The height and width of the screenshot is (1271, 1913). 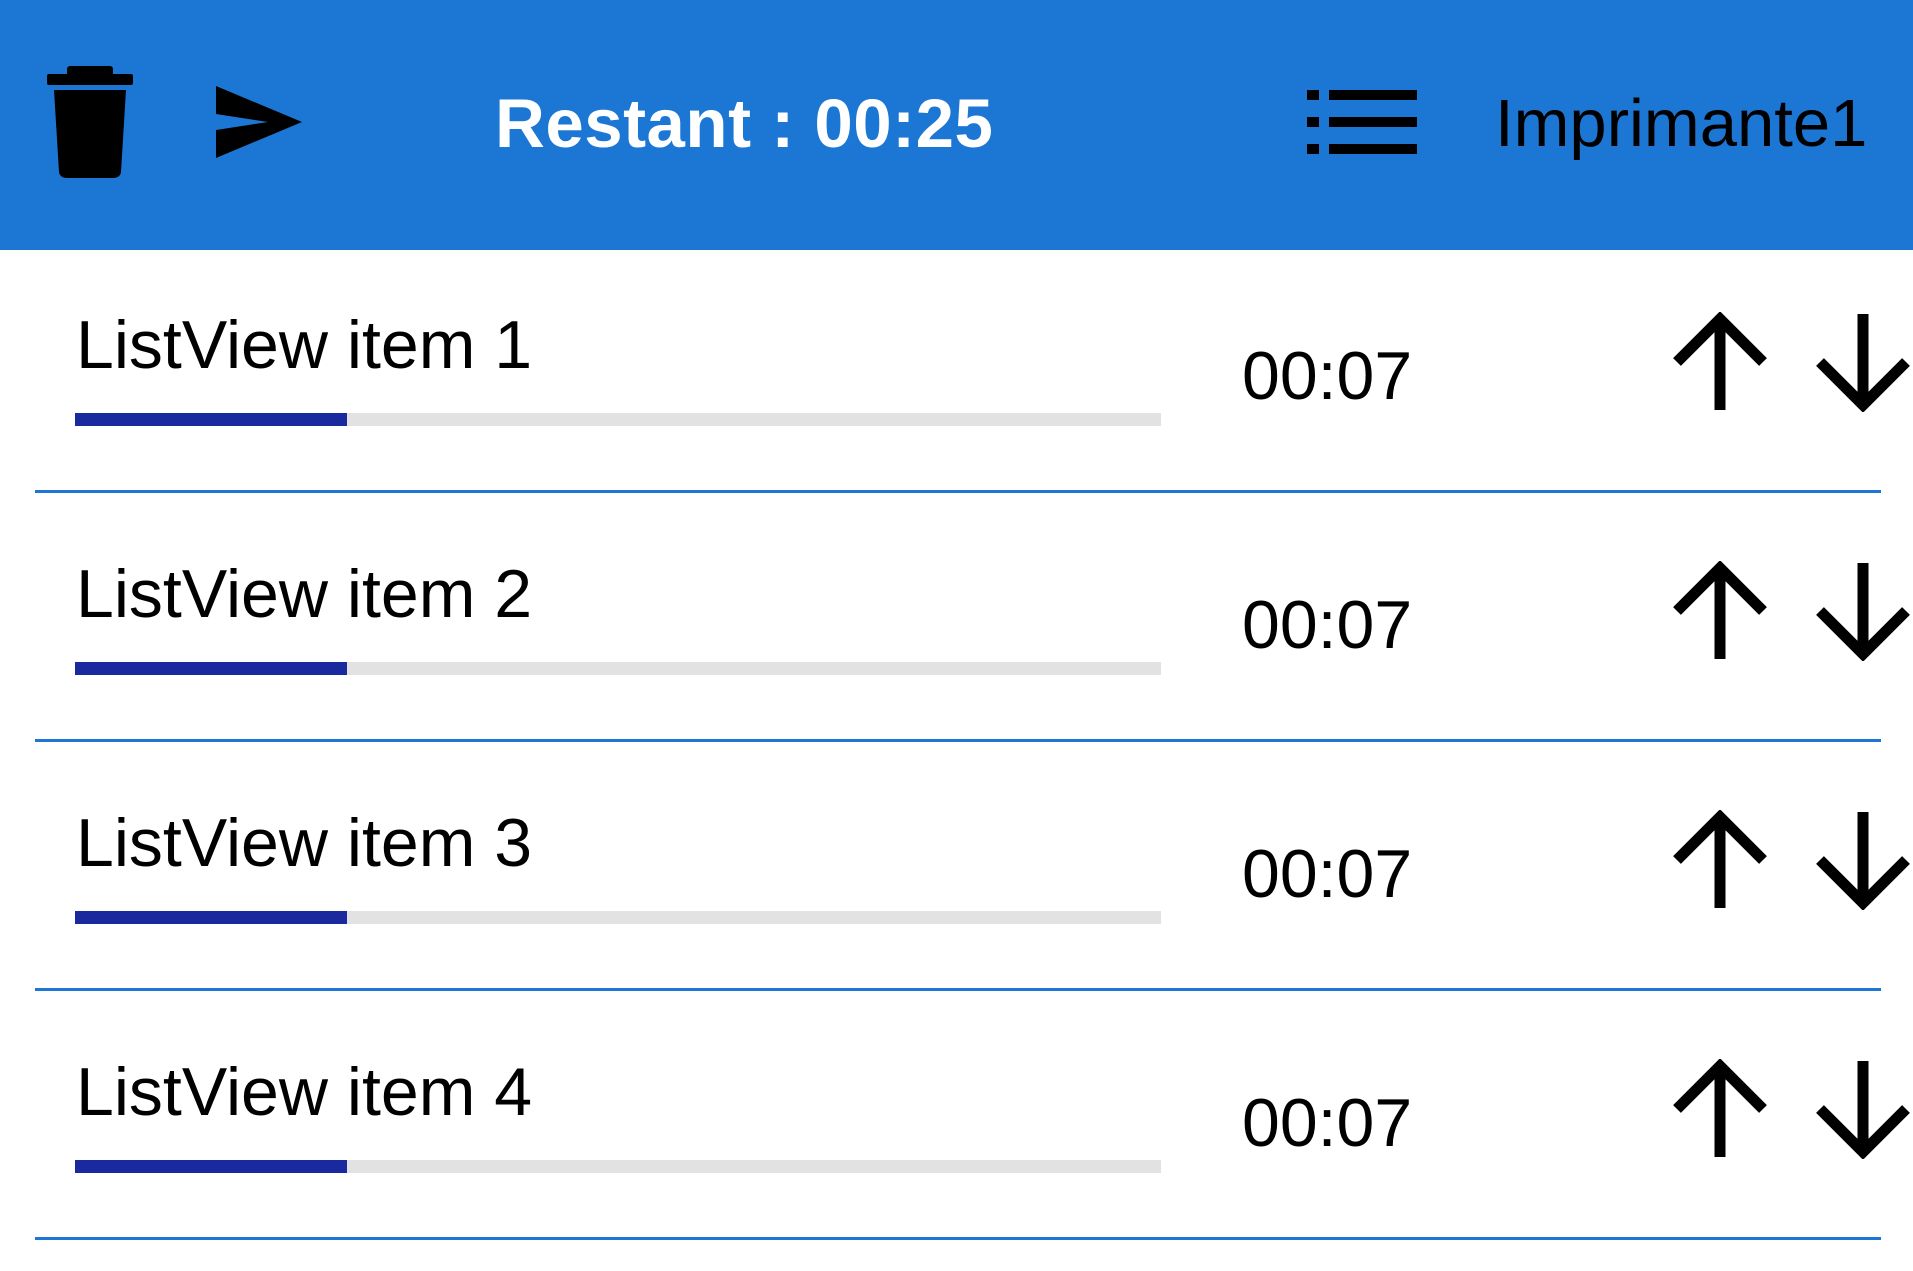 I want to click on list-item-label: ListView item 1, so click(x=304, y=345).